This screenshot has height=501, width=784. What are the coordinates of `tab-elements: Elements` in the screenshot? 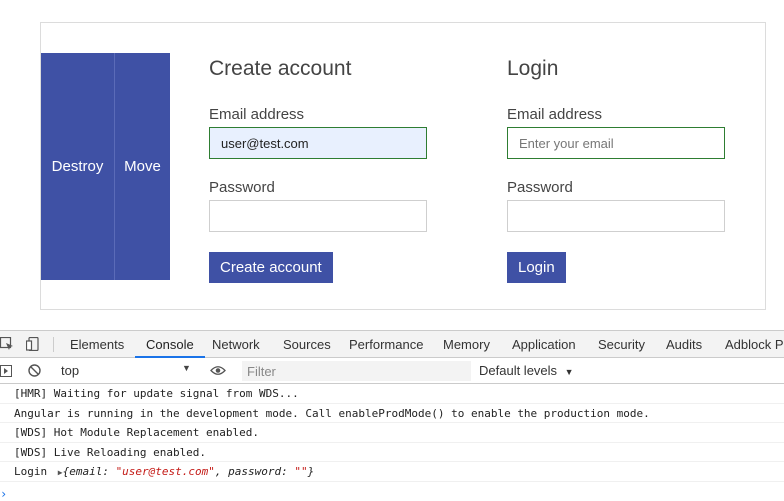 It's located at (97, 344).